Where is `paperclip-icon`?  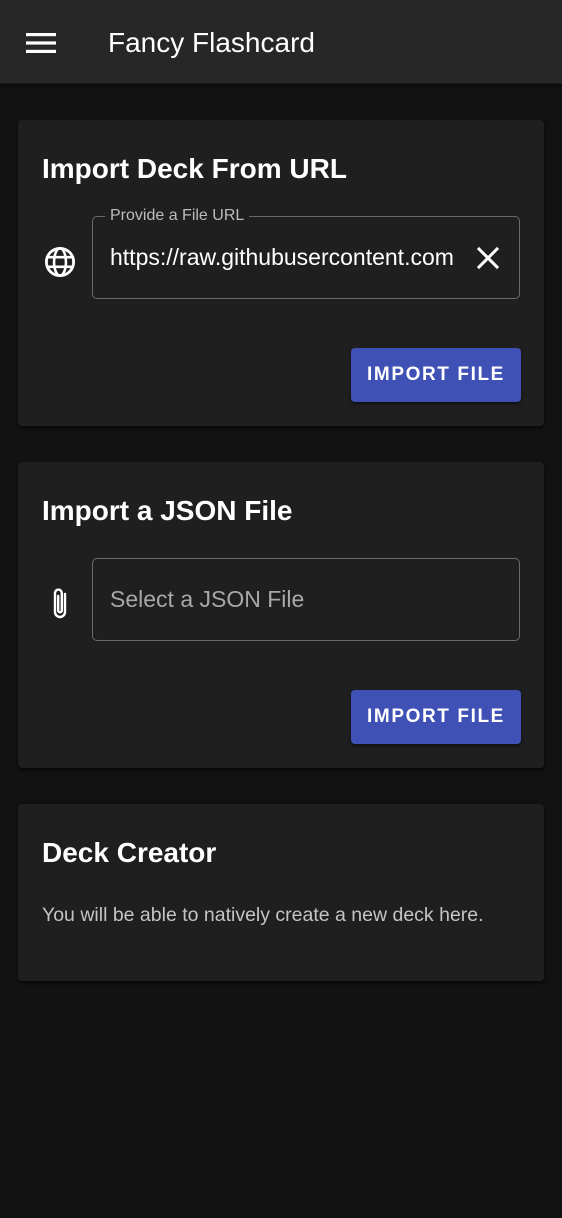 paperclip-icon is located at coordinates (60, 604).